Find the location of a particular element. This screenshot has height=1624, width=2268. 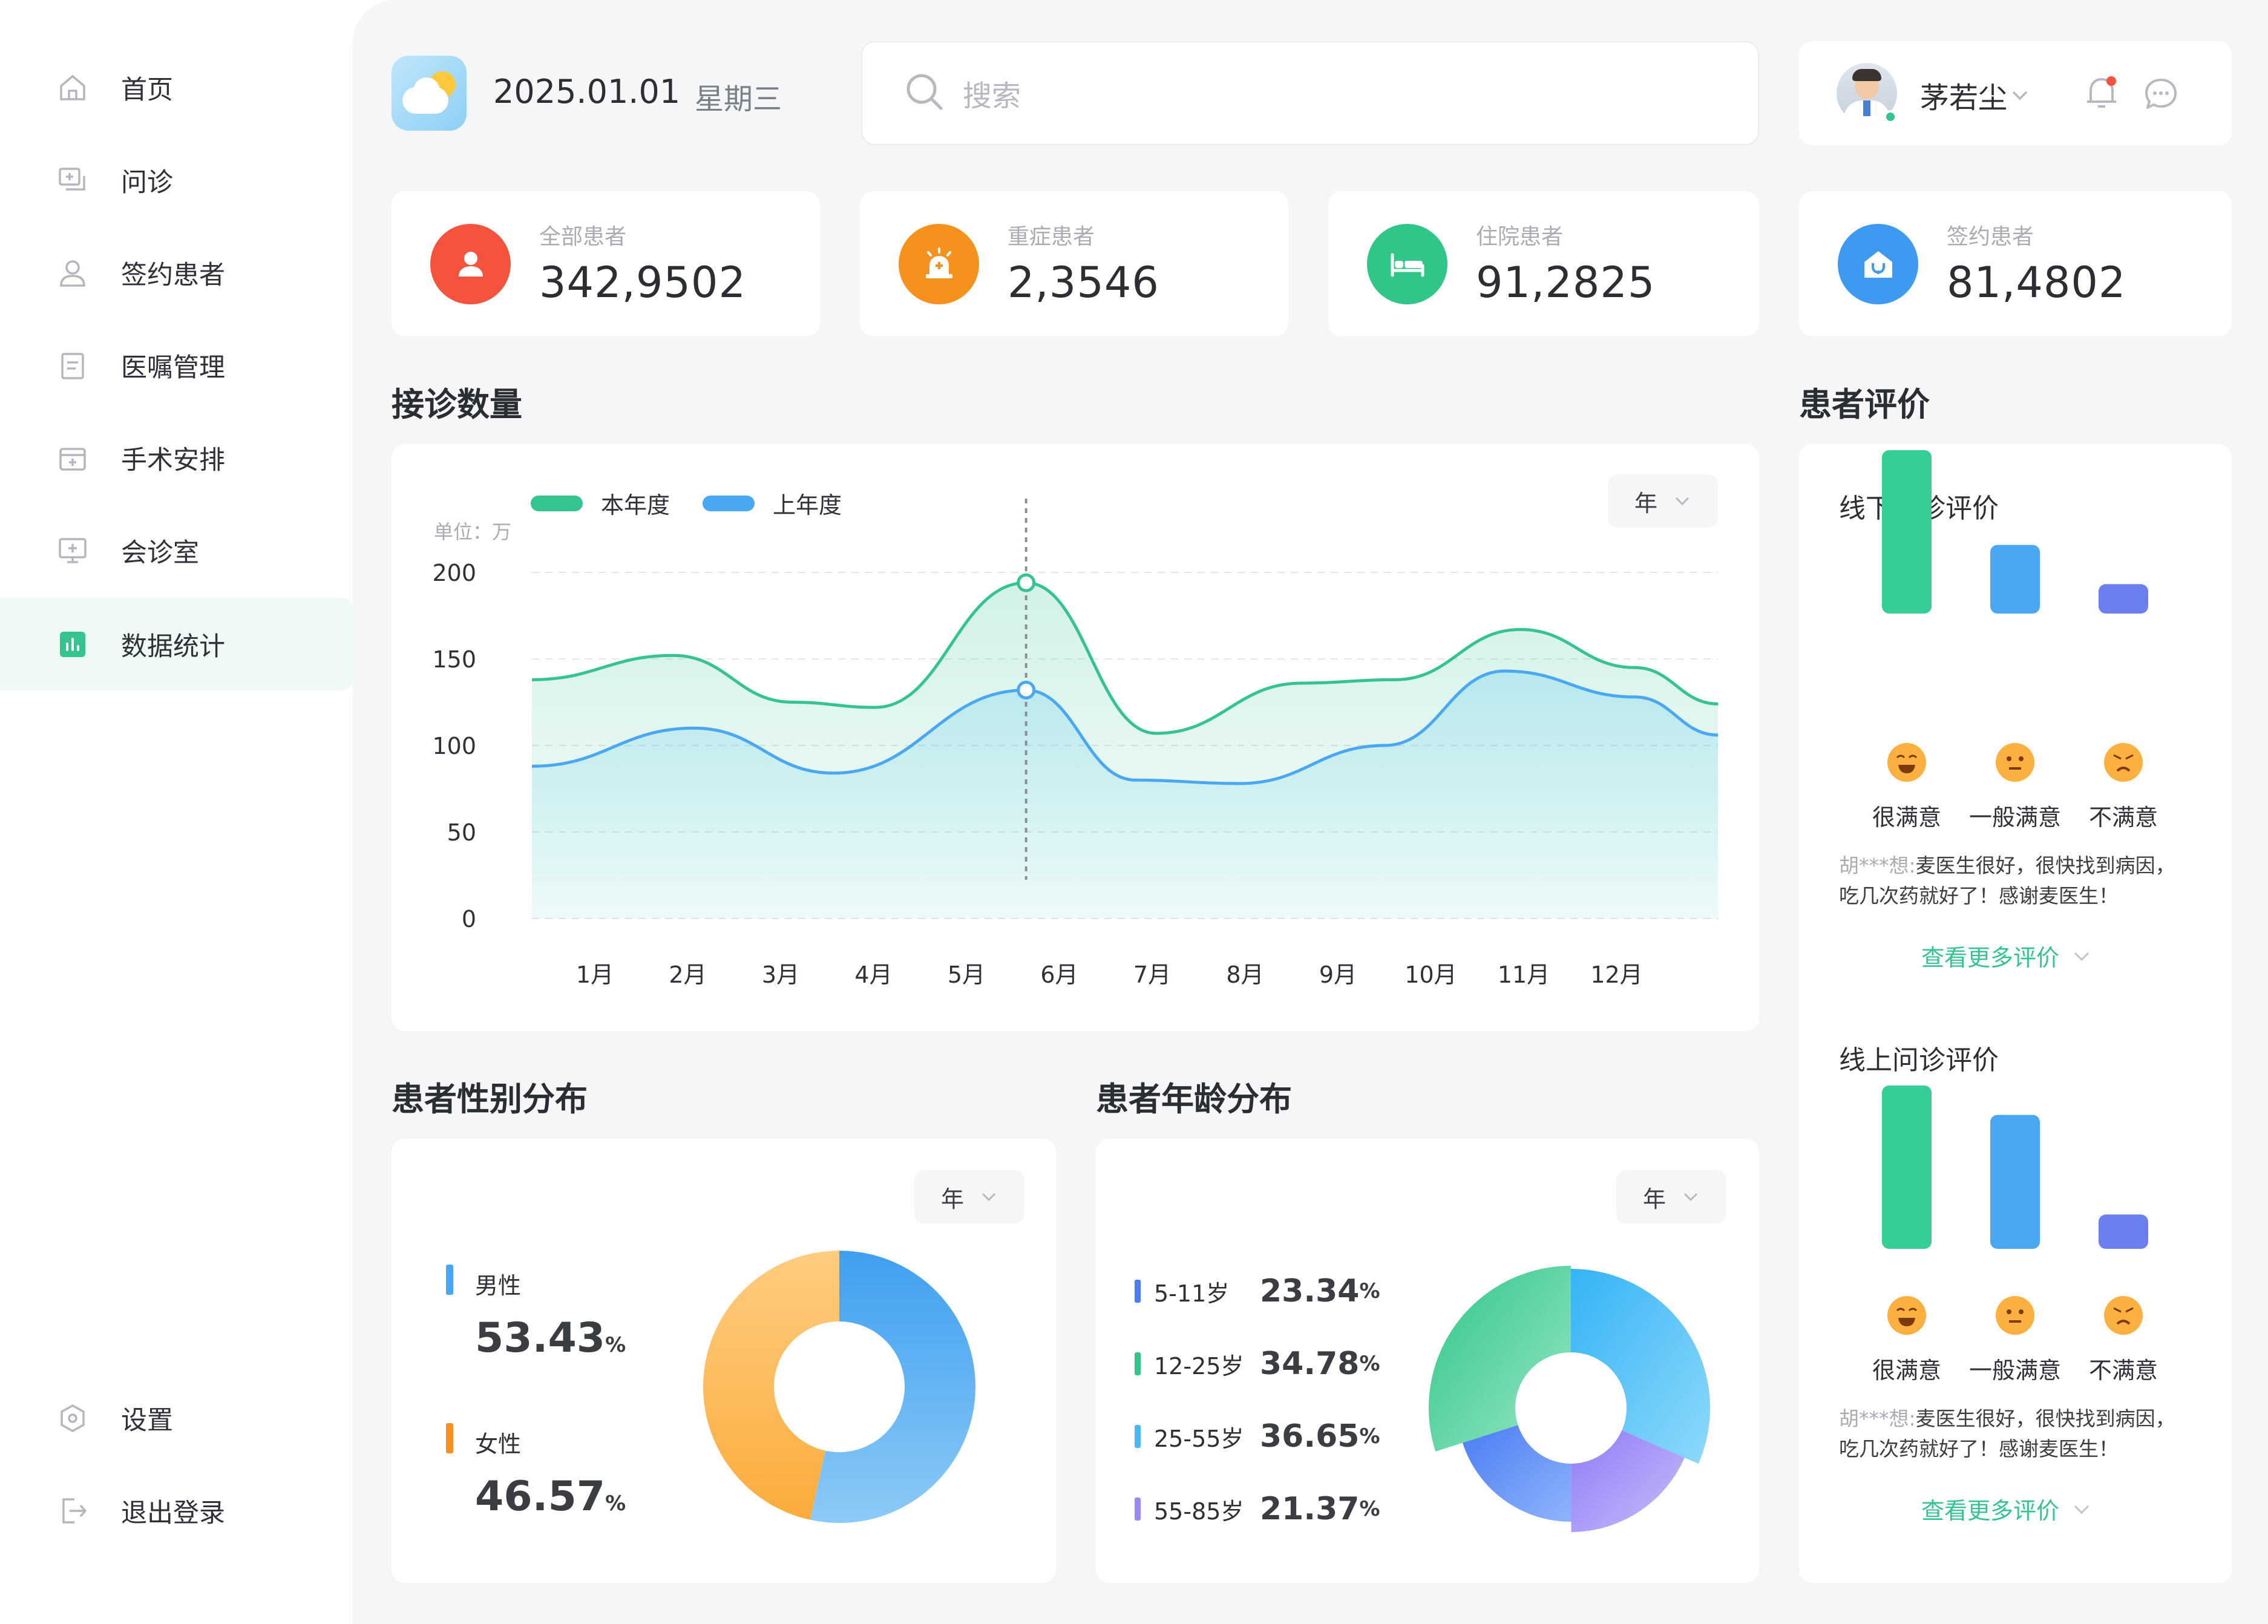

logout-icon is located at coordinates (73, 1511).